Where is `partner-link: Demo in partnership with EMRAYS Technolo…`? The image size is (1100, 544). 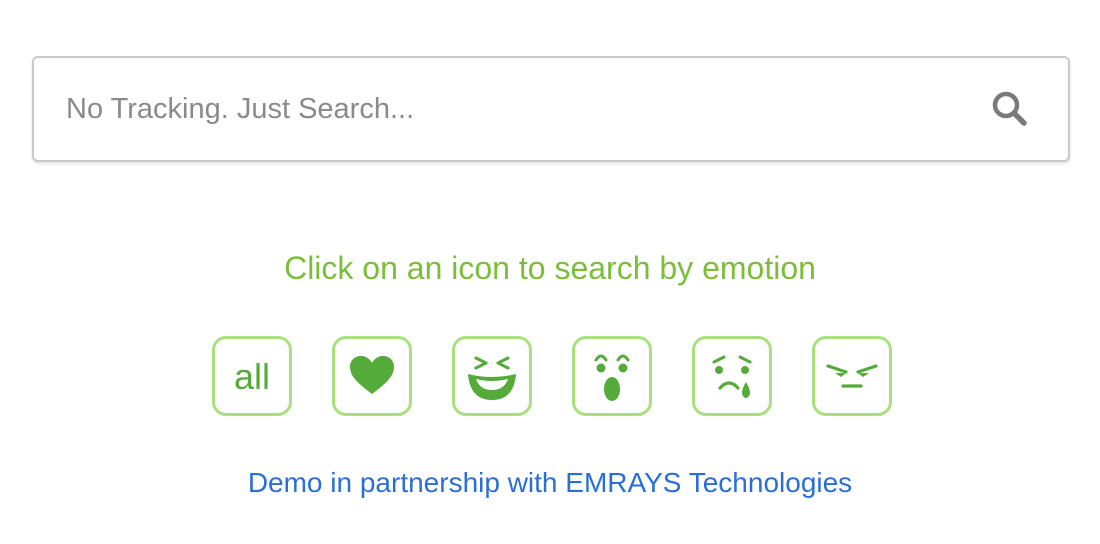 partner-link: Demo in partnership with EMRAYS Technolo… is located at coordinates (550, 483).